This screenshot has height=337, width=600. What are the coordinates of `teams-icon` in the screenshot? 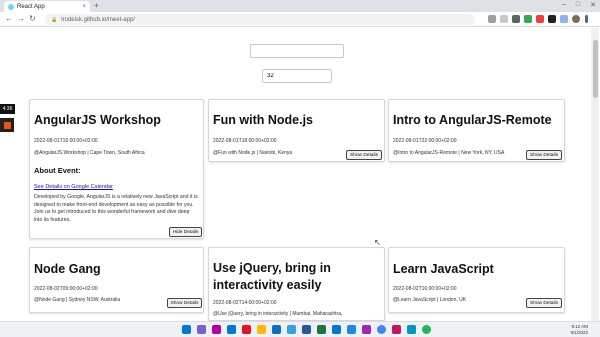 It's located at (201, 329).